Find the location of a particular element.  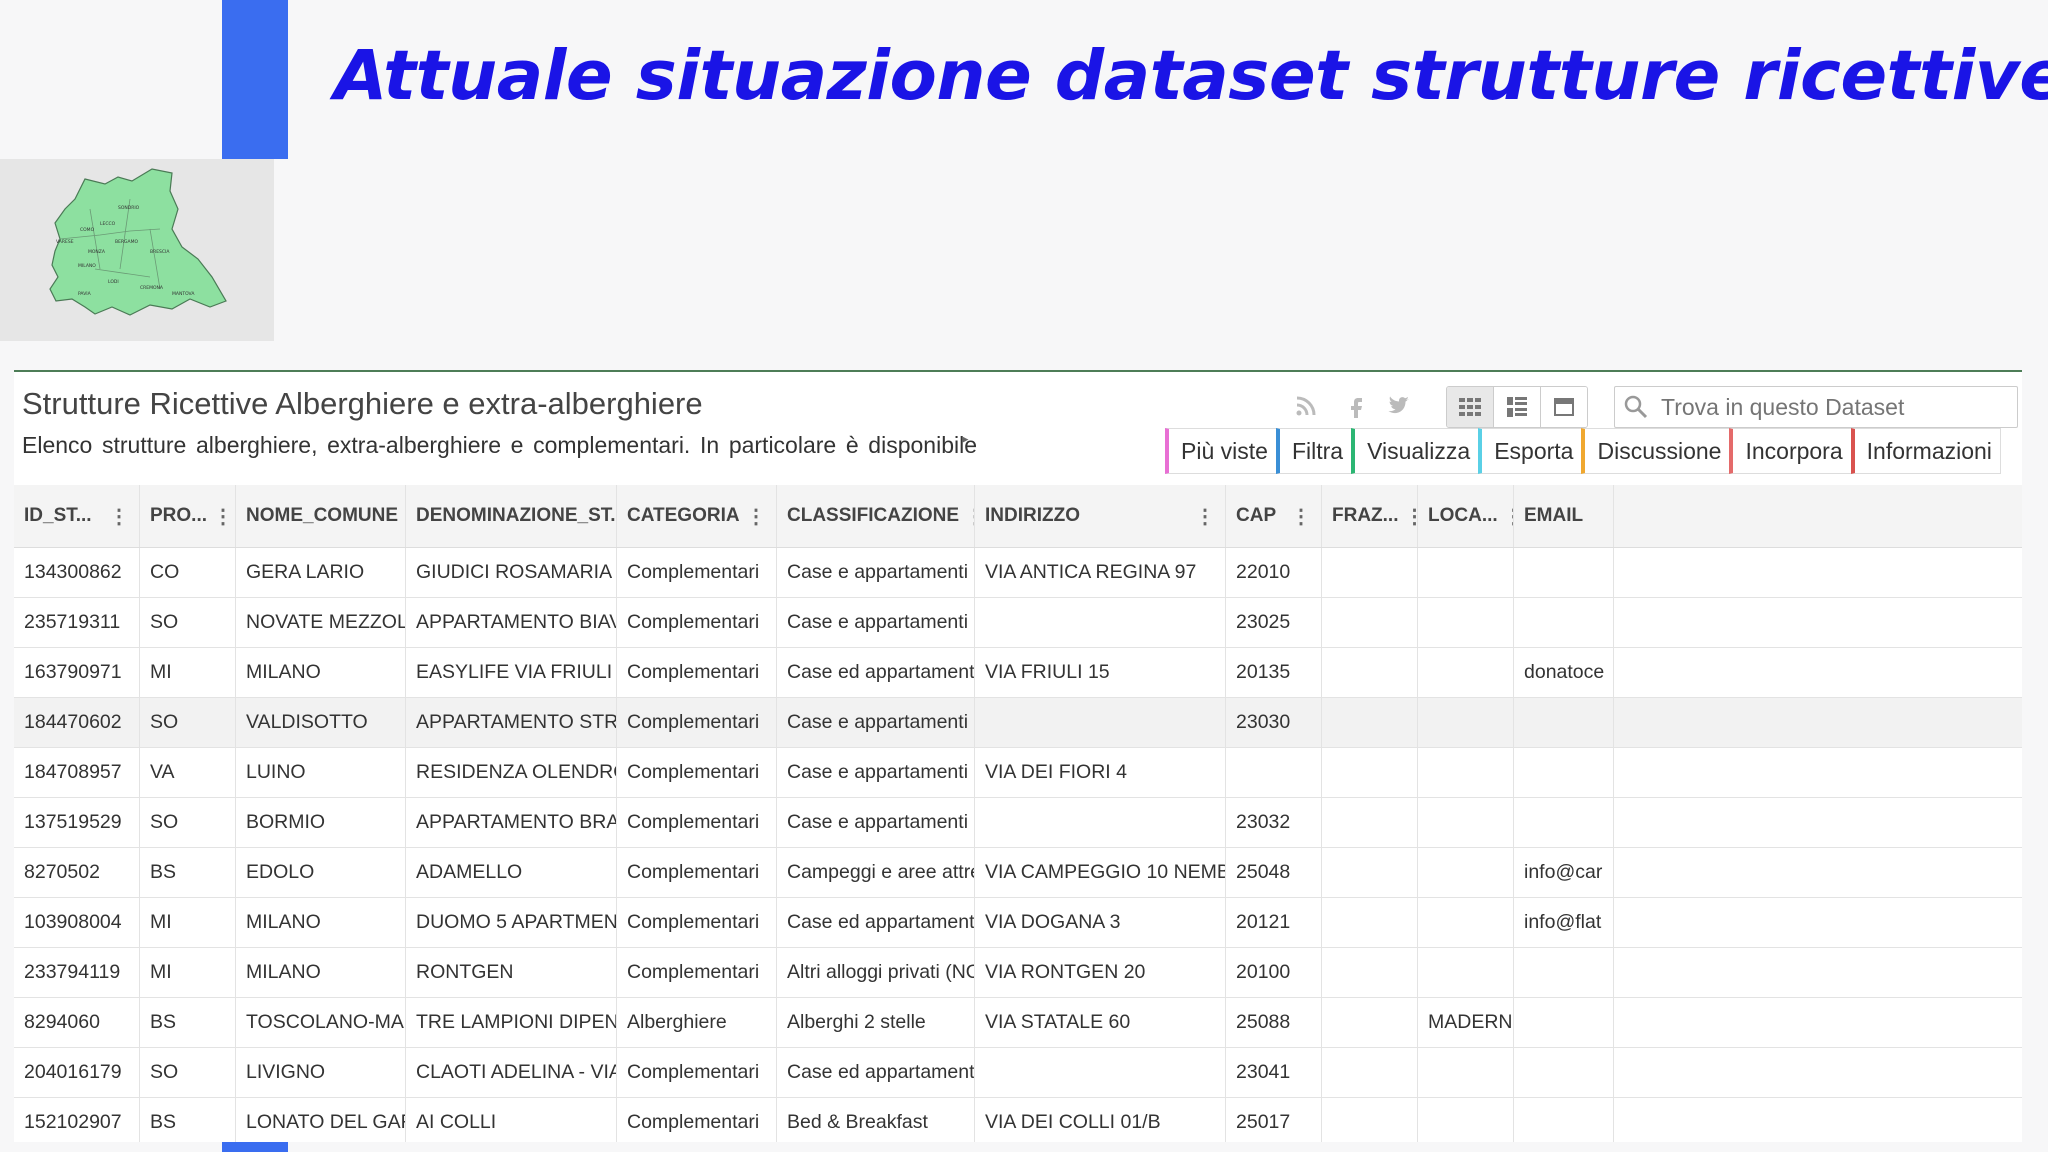

column-header: FRAZ...⋮ is located at coordinates (1370, 516).